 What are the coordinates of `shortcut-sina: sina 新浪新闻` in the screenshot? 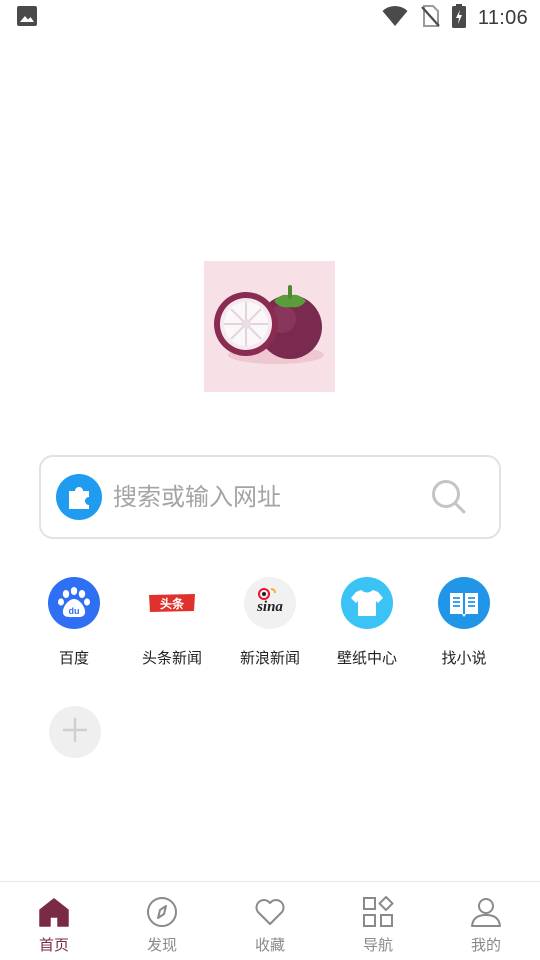 It's located at (270, 623).